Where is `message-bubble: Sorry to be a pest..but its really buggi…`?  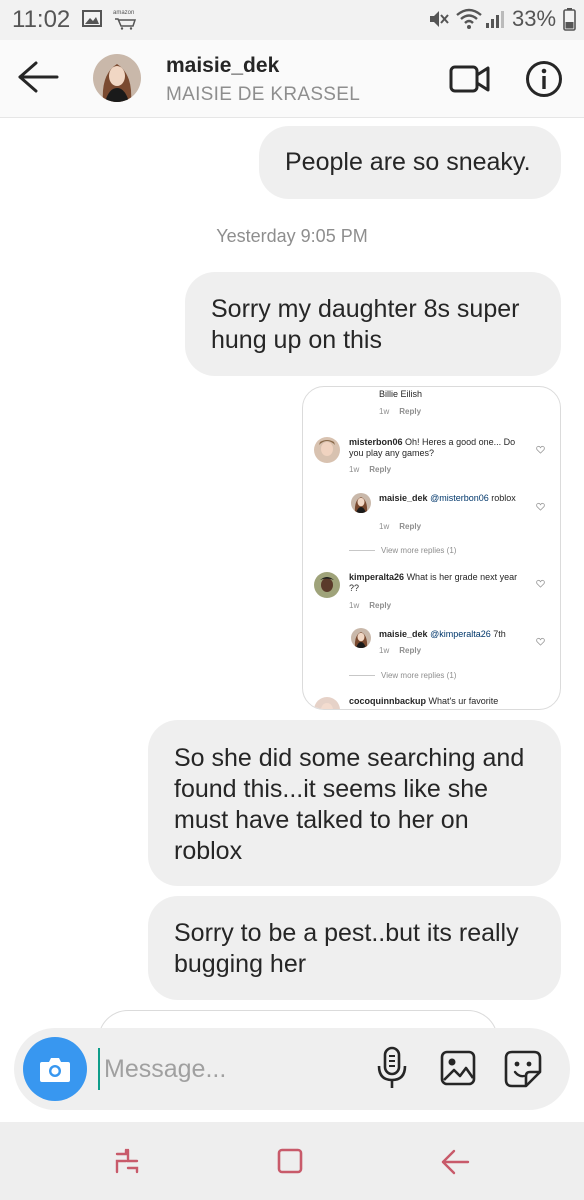 message-bubble: Sorry to be a pest..but its really buggi… is located at coordinates (354, 948).